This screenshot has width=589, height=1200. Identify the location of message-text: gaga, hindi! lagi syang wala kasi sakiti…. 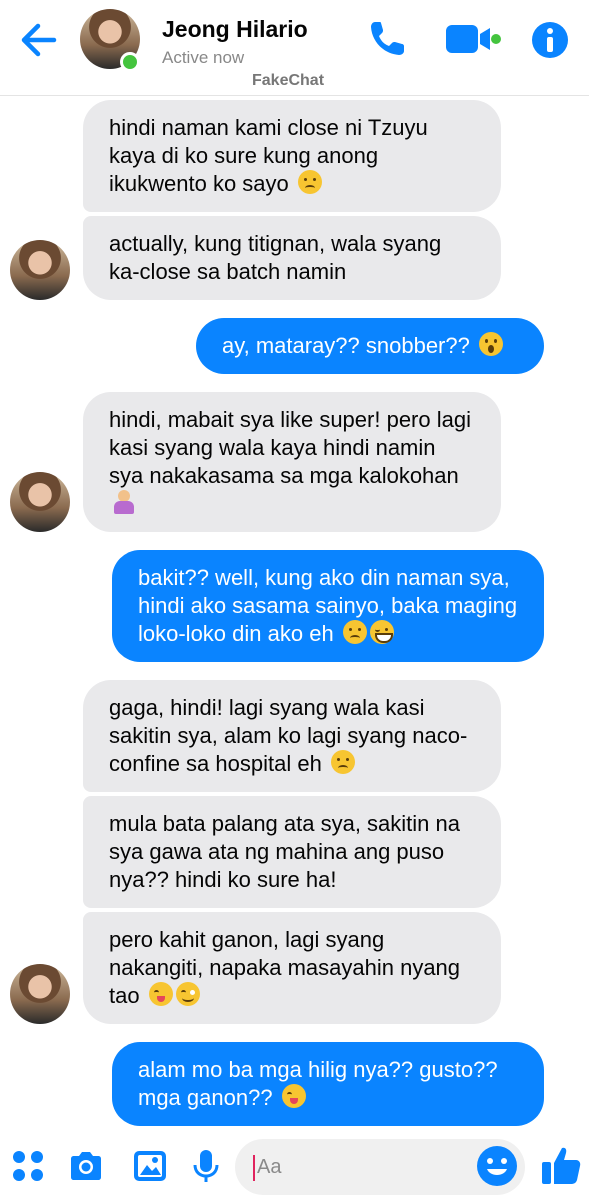
(288, 735).